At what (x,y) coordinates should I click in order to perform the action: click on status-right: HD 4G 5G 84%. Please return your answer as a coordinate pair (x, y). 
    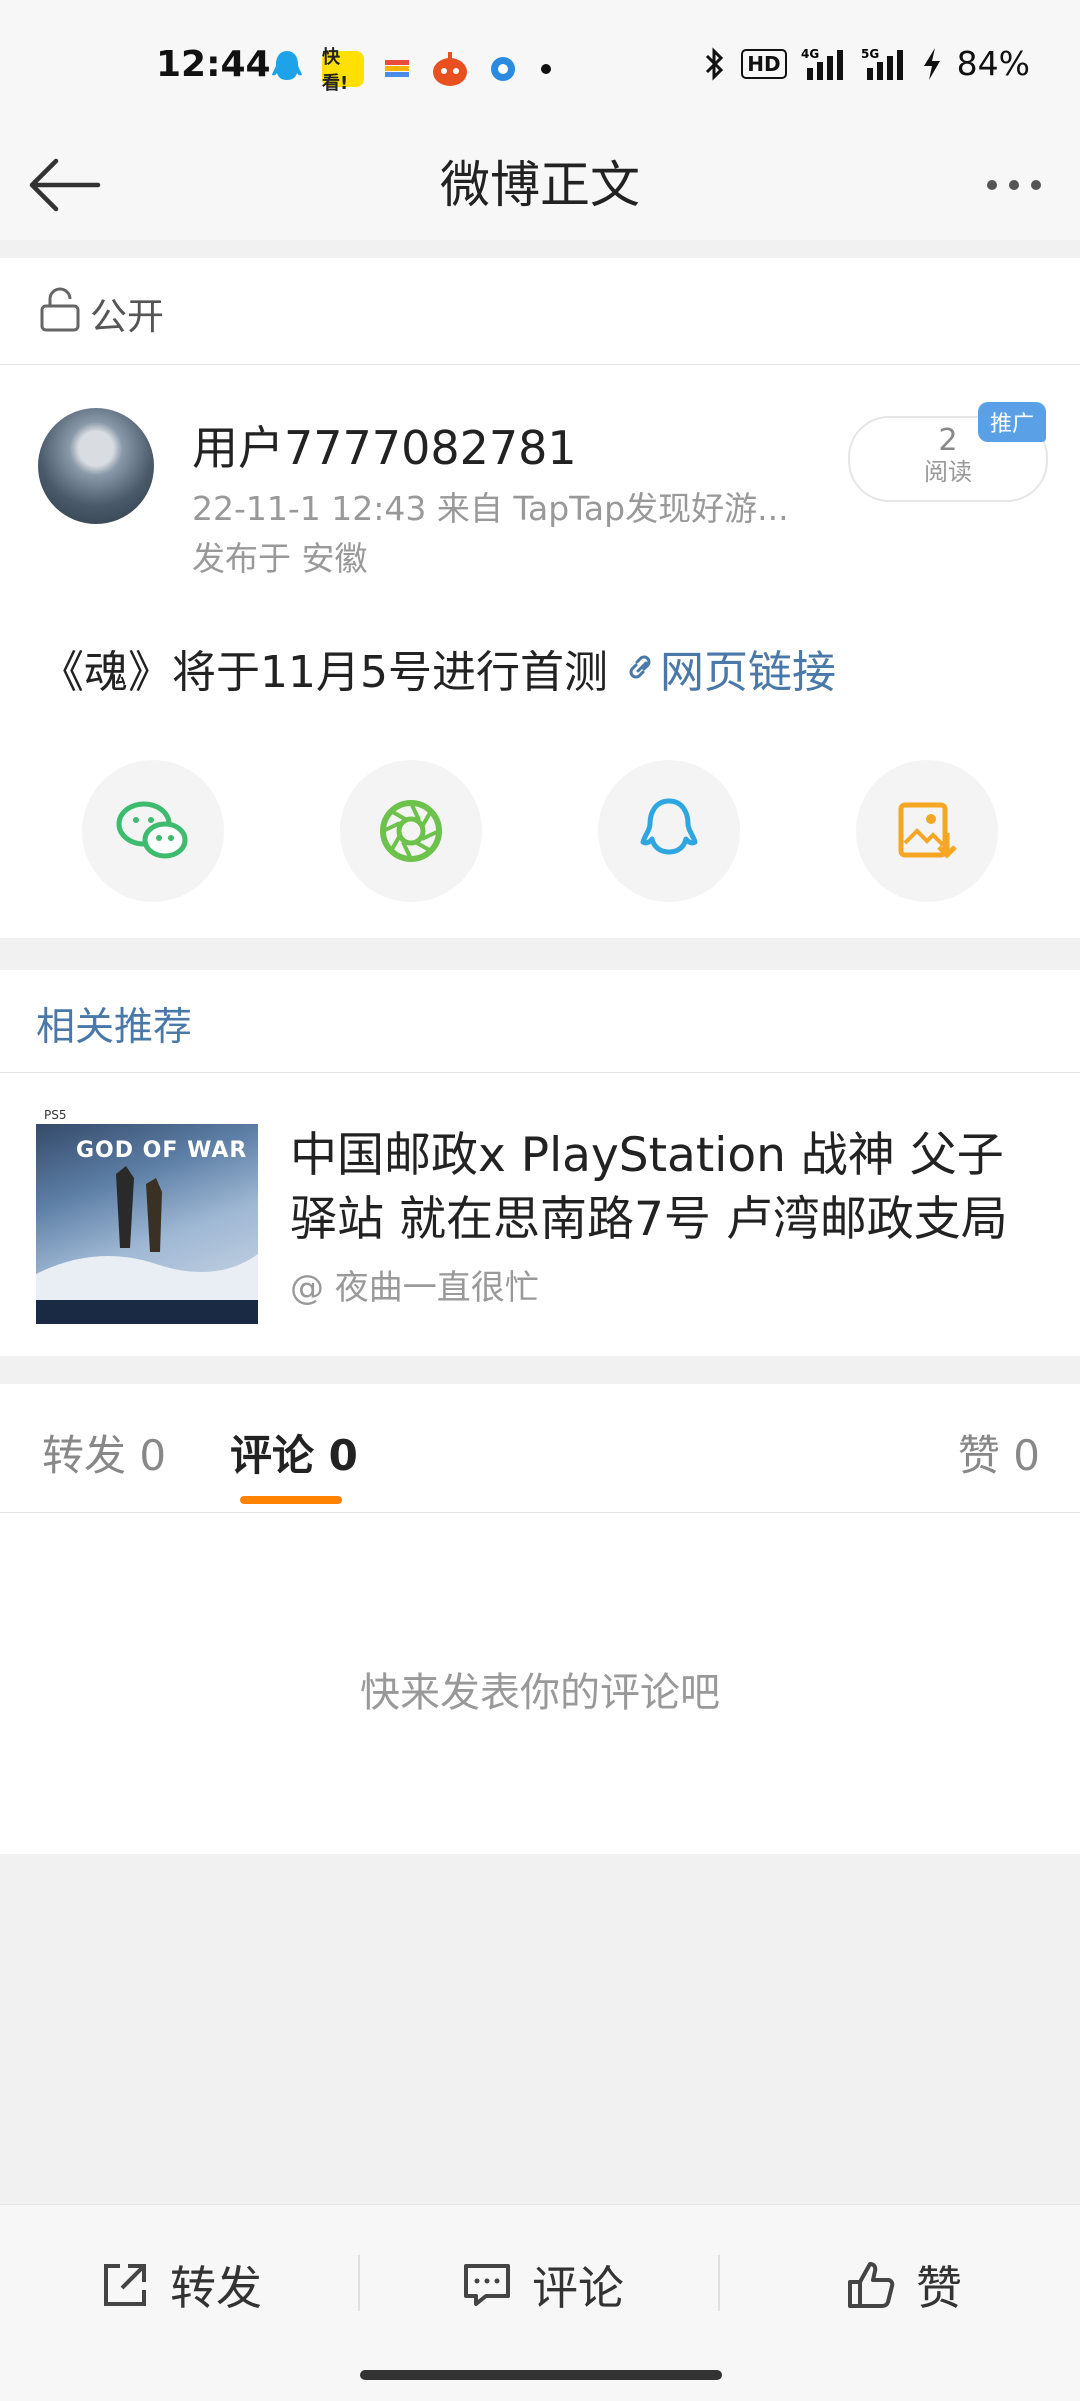
    Looking at the image, I should click on (866, 63).